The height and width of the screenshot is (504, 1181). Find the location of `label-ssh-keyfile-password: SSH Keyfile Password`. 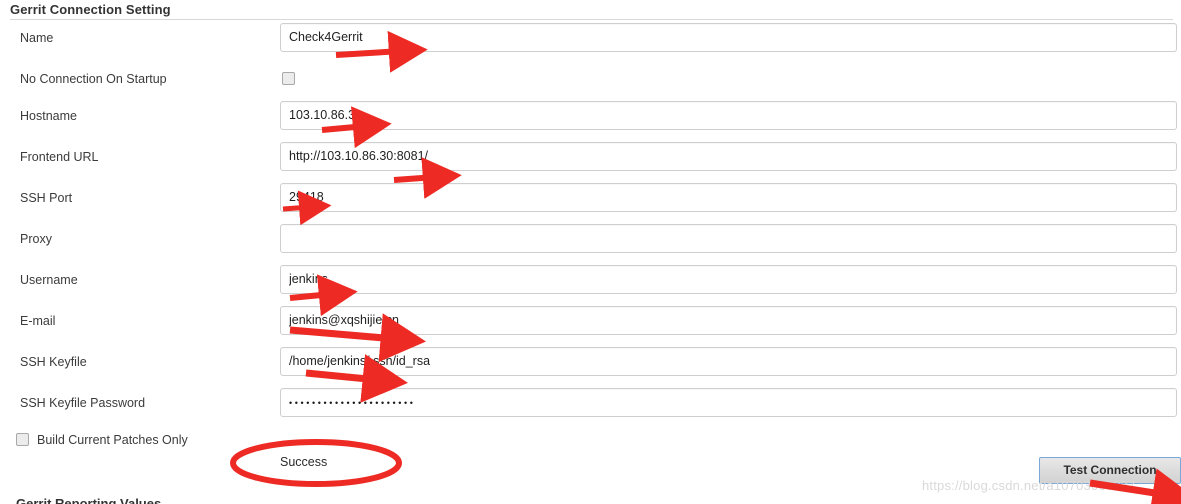

label-ssh-keyfile-password: SSH Keyfile Password is located at coordinates (83, 403).